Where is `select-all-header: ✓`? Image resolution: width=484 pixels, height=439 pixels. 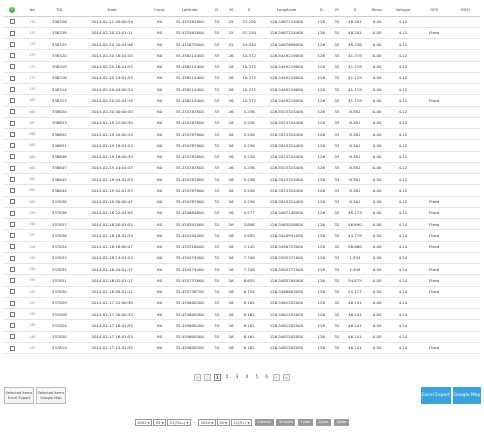 select-all-header: ✓ is located at coordinates (12, 10).